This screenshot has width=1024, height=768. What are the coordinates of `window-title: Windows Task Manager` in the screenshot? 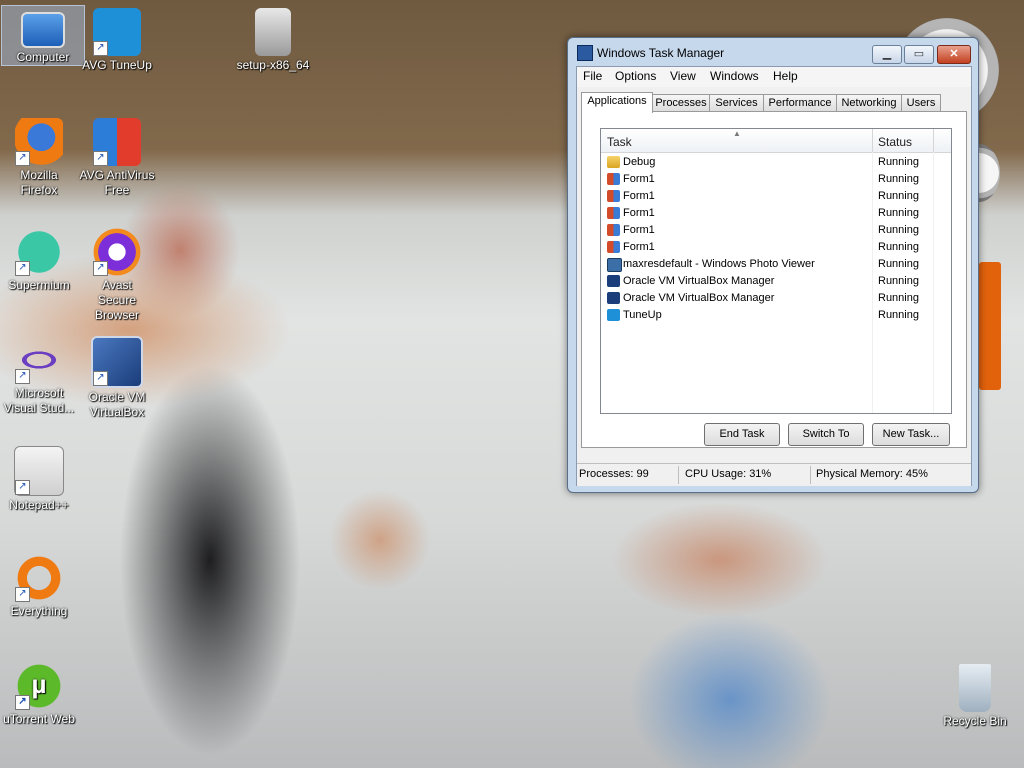 It's located at (661, 53).